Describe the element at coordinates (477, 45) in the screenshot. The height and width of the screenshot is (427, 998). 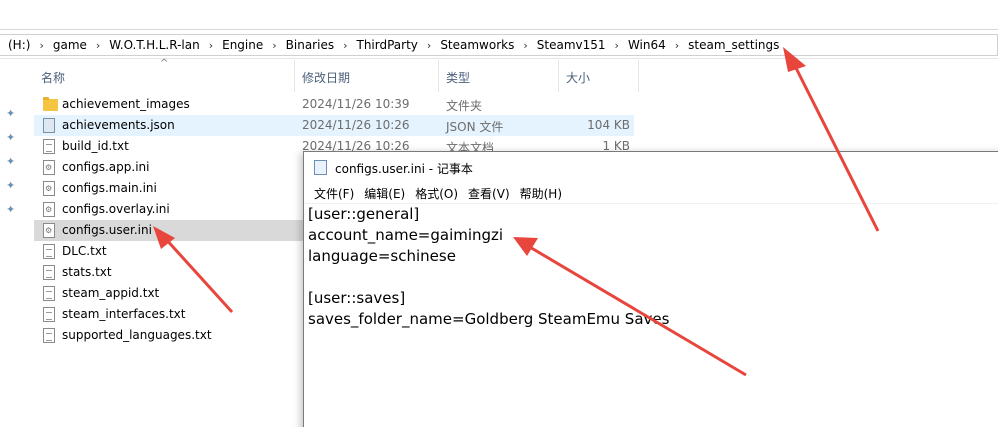
I see `breadcrumb-steamworks: Steamworks` at that location.